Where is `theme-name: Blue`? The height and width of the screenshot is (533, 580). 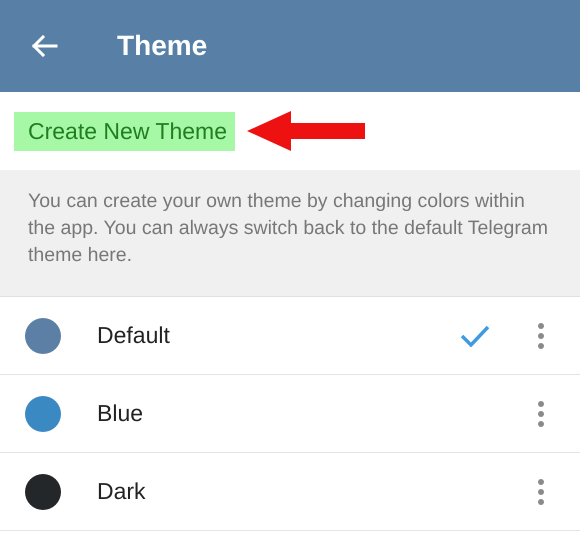
theme-name: Blue is located at coordinates (120, 413).